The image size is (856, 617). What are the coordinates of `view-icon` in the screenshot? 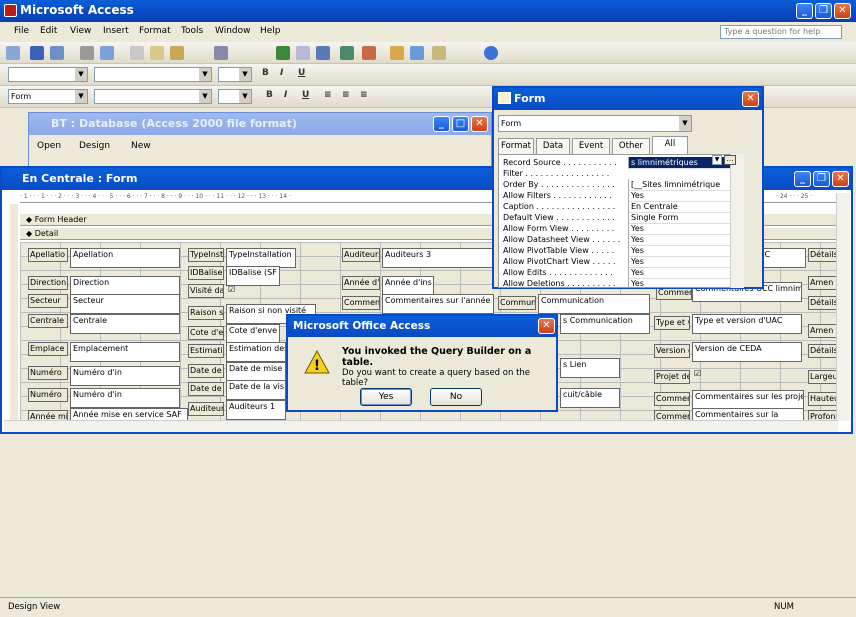 It's located at (13, 53).